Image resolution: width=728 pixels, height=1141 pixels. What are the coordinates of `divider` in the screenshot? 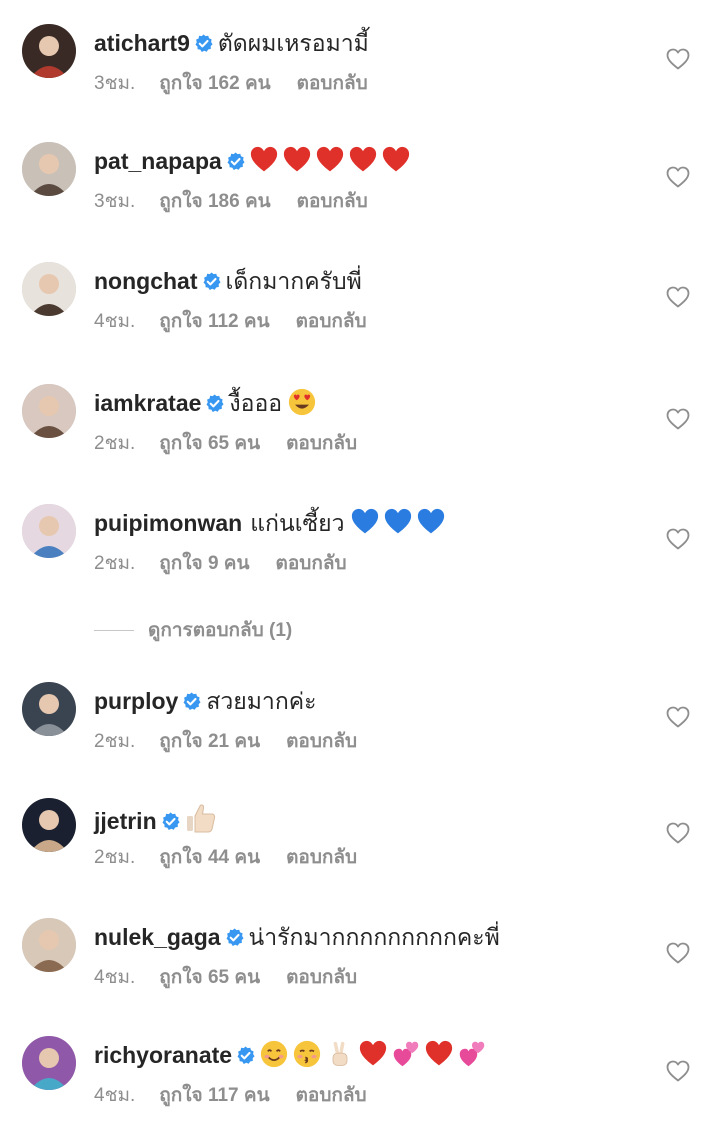 It's located at (114, 631).